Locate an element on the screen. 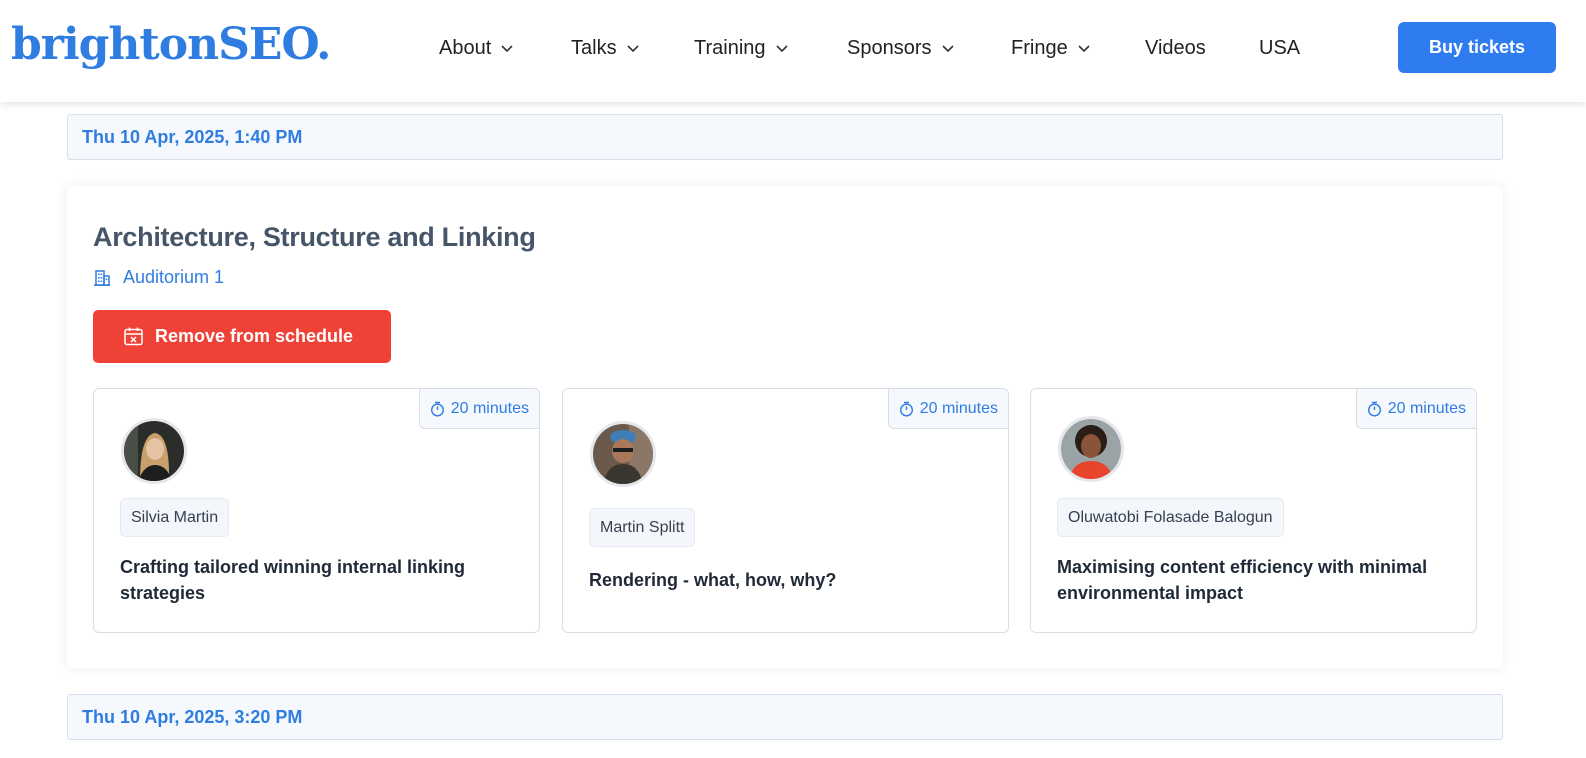  nav-fringe-label: Fringe is located at coordinates (1039, 48).